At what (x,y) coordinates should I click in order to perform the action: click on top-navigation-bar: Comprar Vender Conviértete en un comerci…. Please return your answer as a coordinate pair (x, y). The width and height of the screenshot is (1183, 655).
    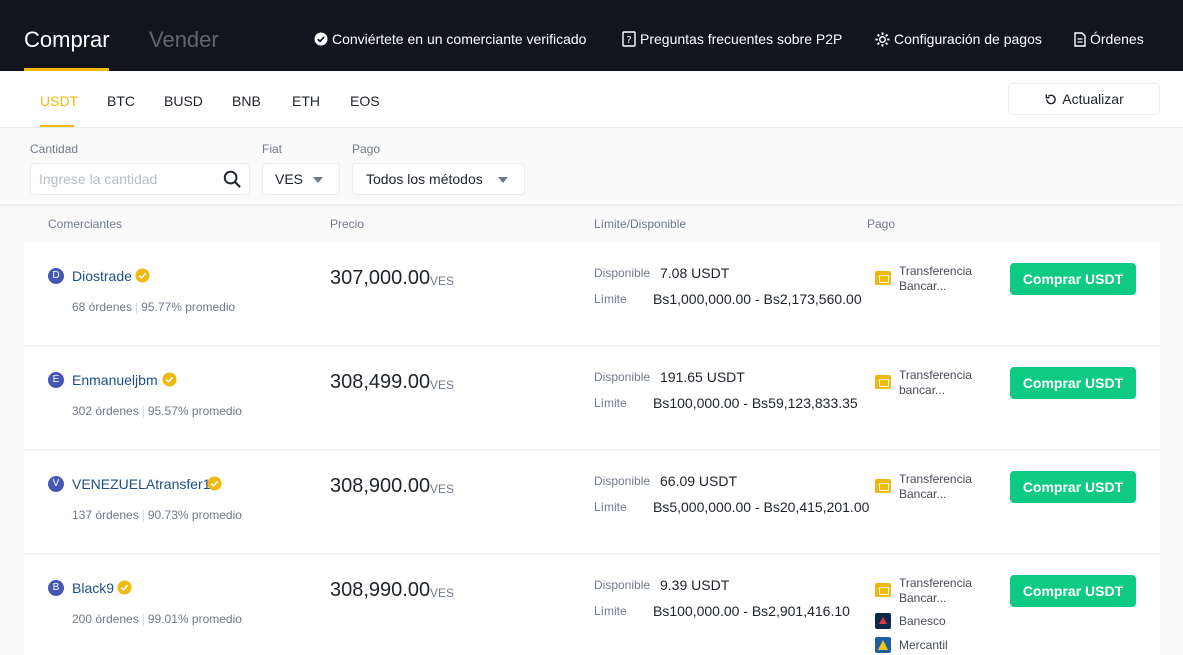
    Looking at the image, I should click on (591, 35).